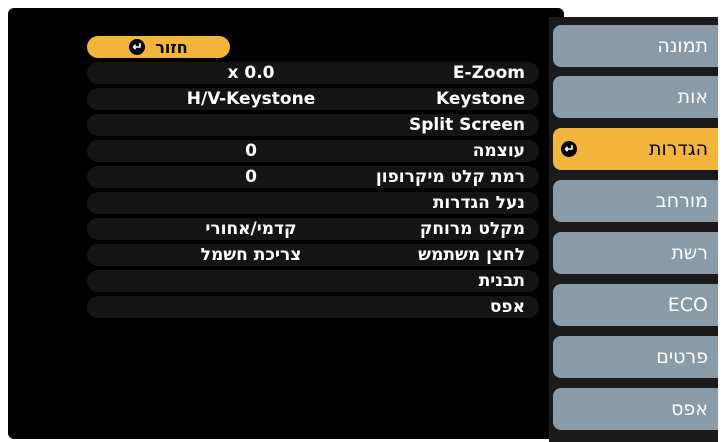 Image resolution: width=724 pixels, height=442 pixels. I want to click on tab-settings: הגדרות, so click(637, 149).